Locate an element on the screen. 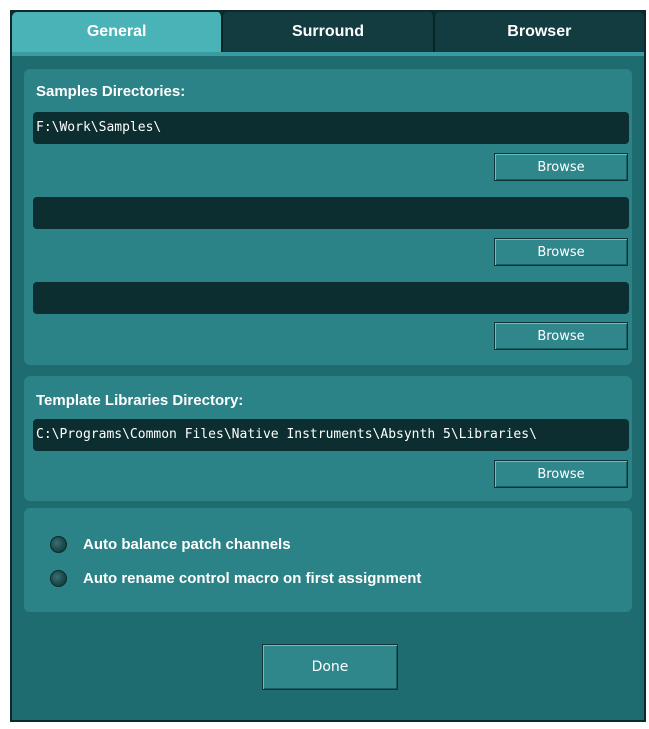 This screenshot has height=729, width=649. done-button: Done is located at coordinates (330, 667).